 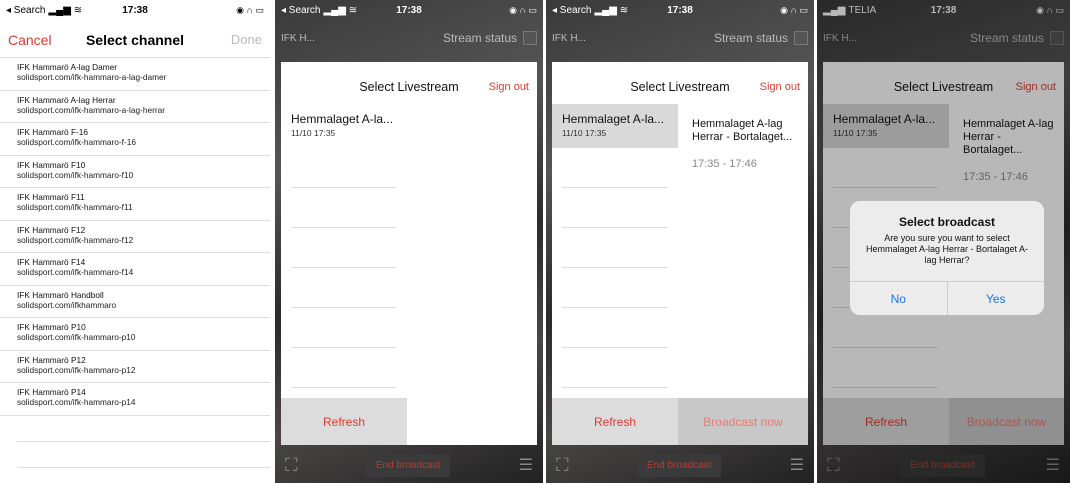 What do you see at coordinates (76, 402) in the screenshot?
I see `channel-url: solidsport.com/ifk-hammaro-p14` at bounding box center [76, 402].